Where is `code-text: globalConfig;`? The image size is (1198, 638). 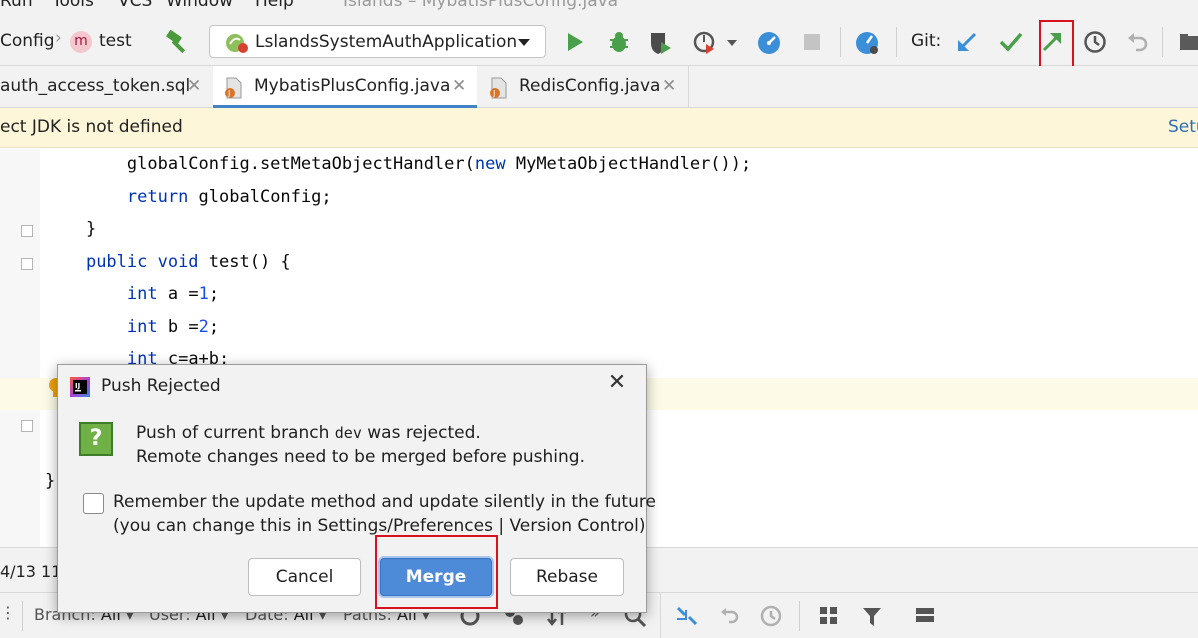 code-text: globalConfig; is located at coordinates (260, 197).